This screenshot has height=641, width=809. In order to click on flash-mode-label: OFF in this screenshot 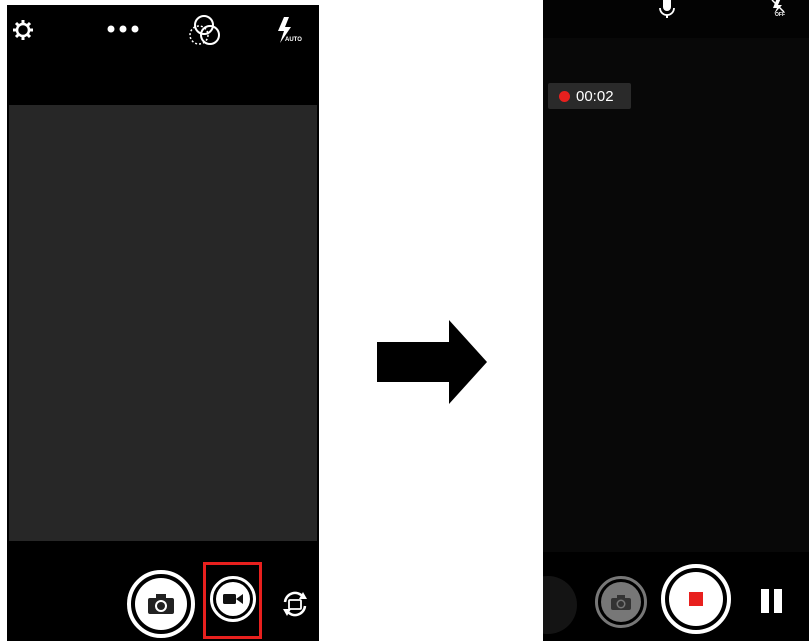, I will do `click(780, 15)`.